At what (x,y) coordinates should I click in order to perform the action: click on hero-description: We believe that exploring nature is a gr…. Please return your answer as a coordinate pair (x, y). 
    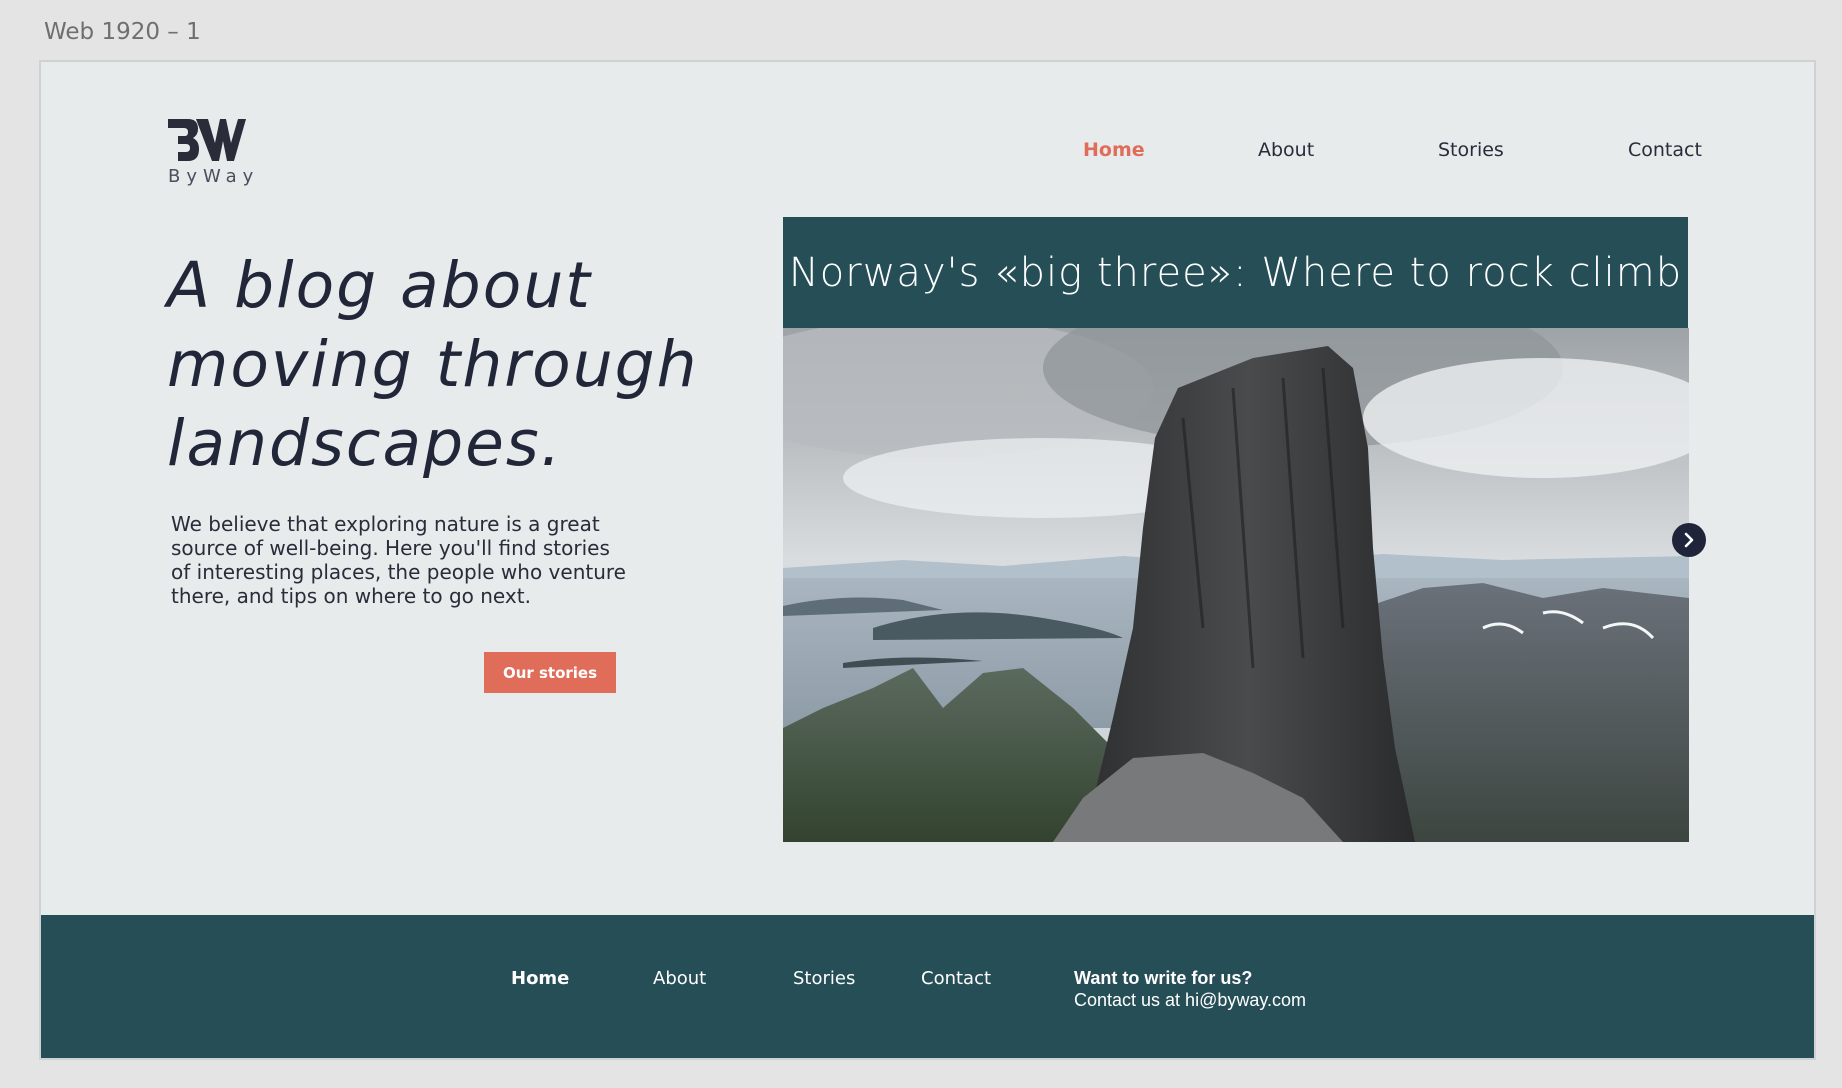
    Looking at the image, I should click on (398, 560).